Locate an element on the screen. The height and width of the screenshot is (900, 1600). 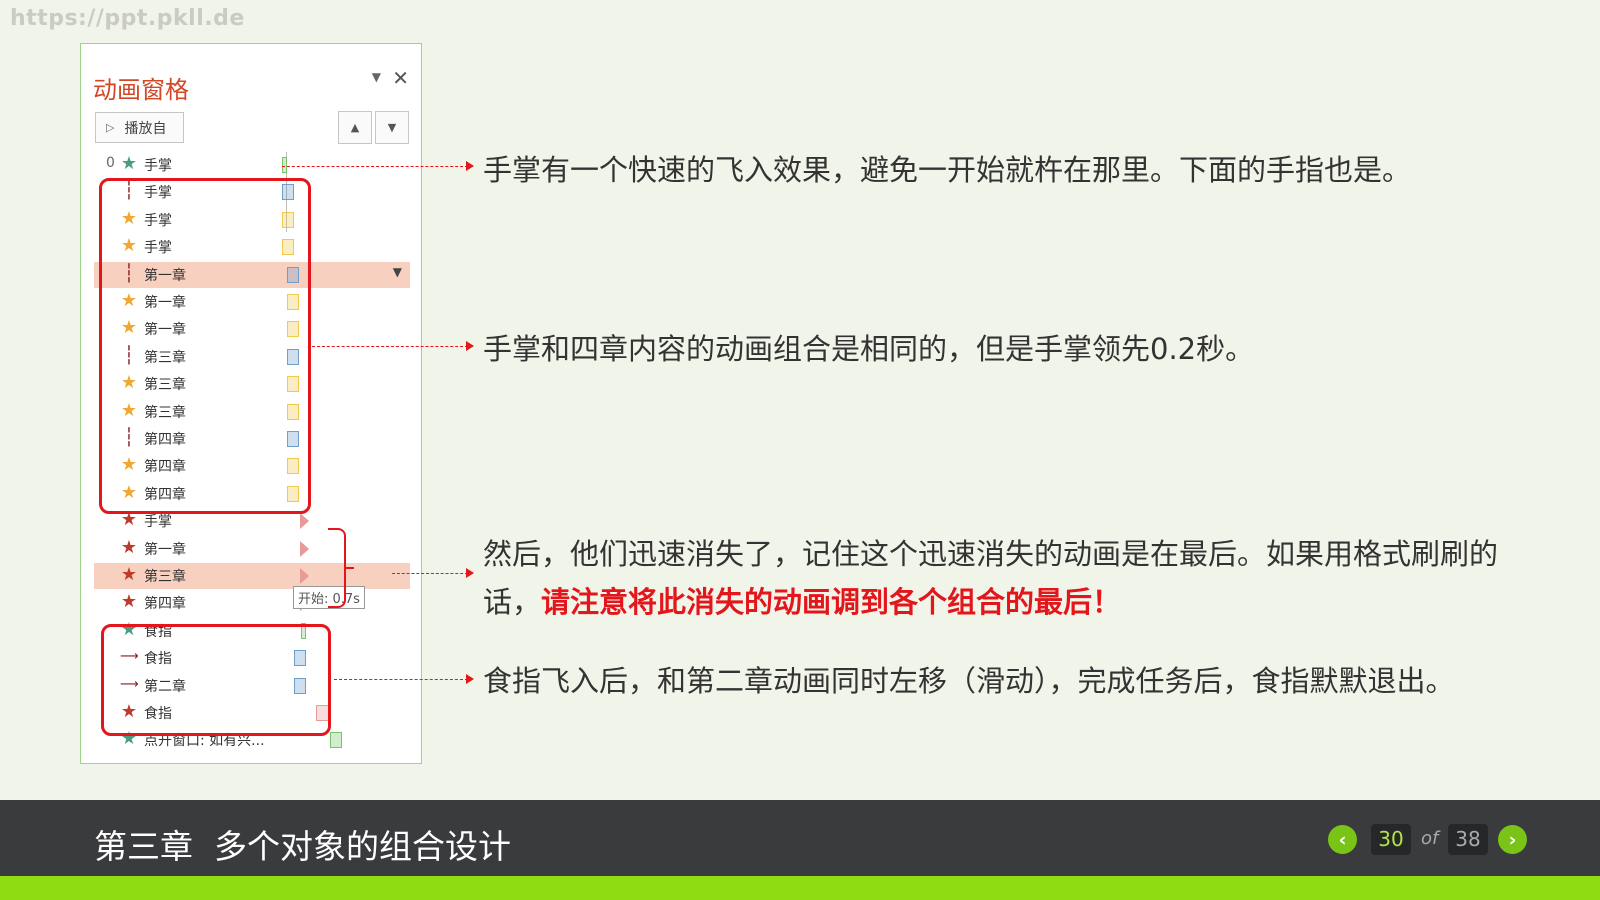
play-from-label: 播放自 is located at coordinates (145, 128).